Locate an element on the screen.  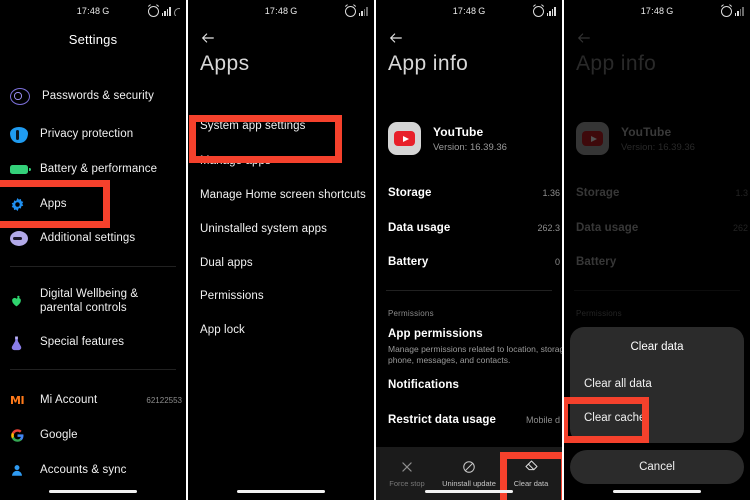
flask-icon is located at coordinates (19, 343).